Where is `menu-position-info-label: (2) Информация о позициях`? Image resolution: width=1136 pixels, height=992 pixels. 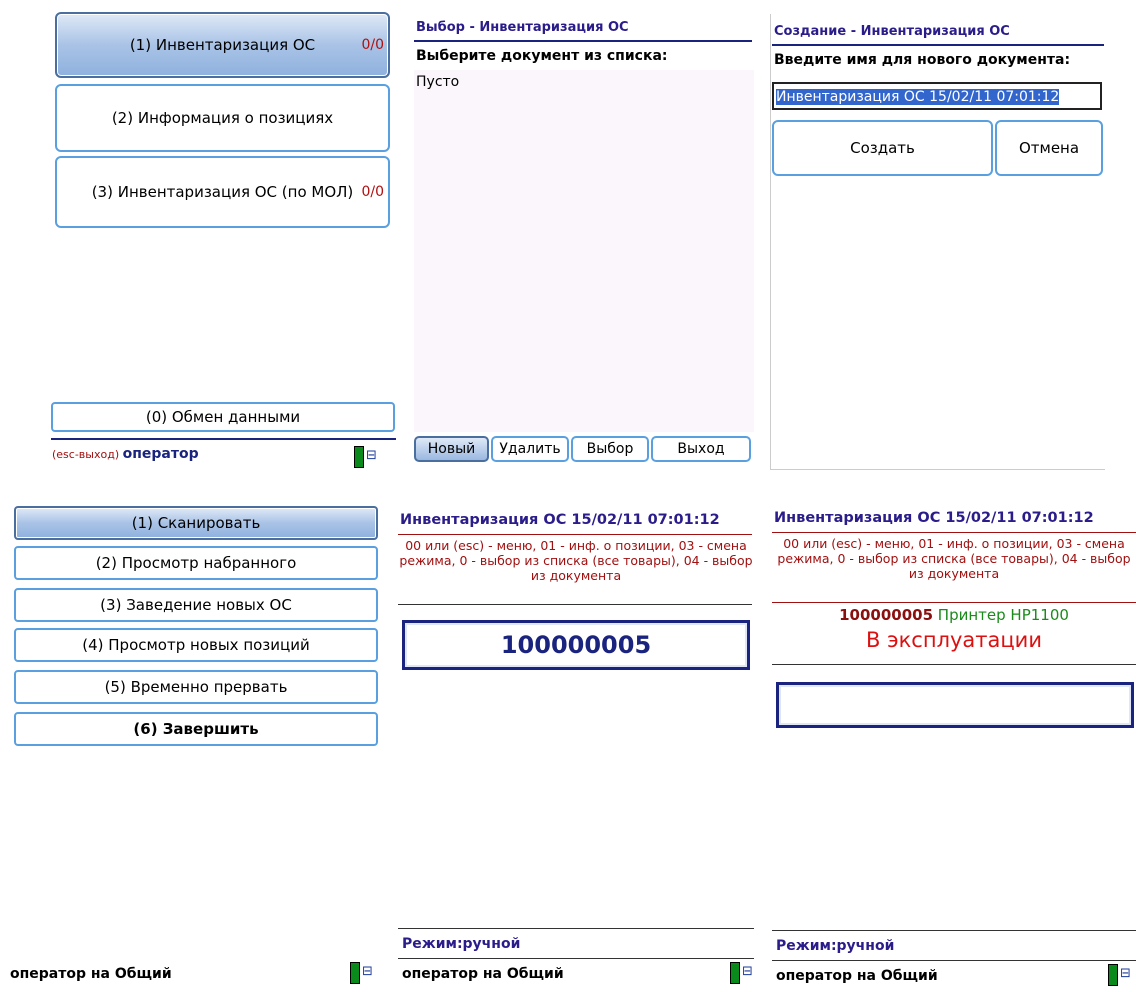
menu-position-info-label: (2) Информация о позициях is located at coordinates (222, 118).